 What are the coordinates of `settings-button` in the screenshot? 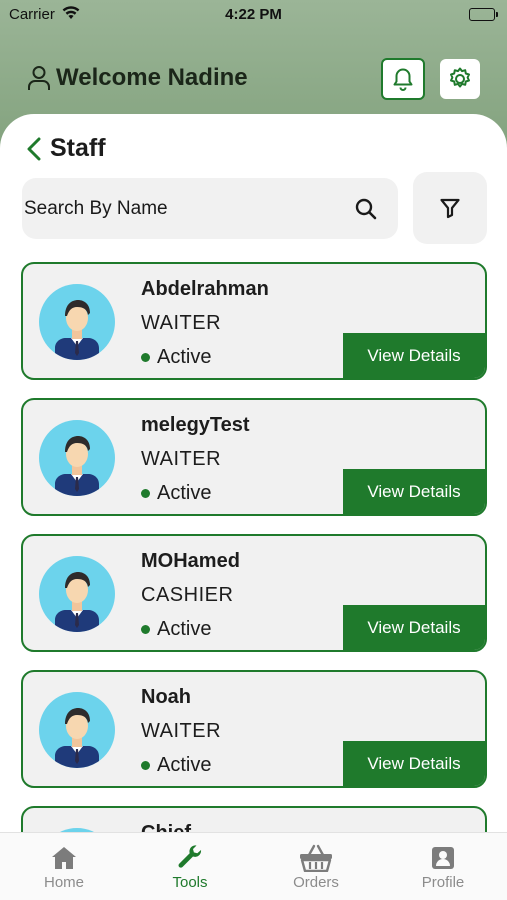 It's located at (460, 79).